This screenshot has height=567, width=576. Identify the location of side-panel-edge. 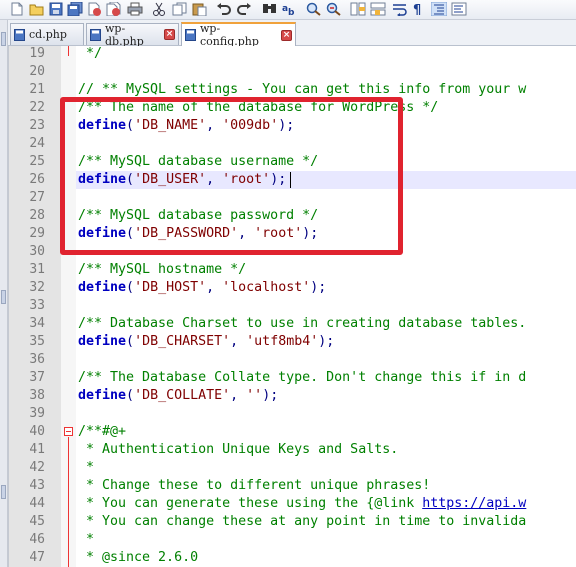
(4, 293).